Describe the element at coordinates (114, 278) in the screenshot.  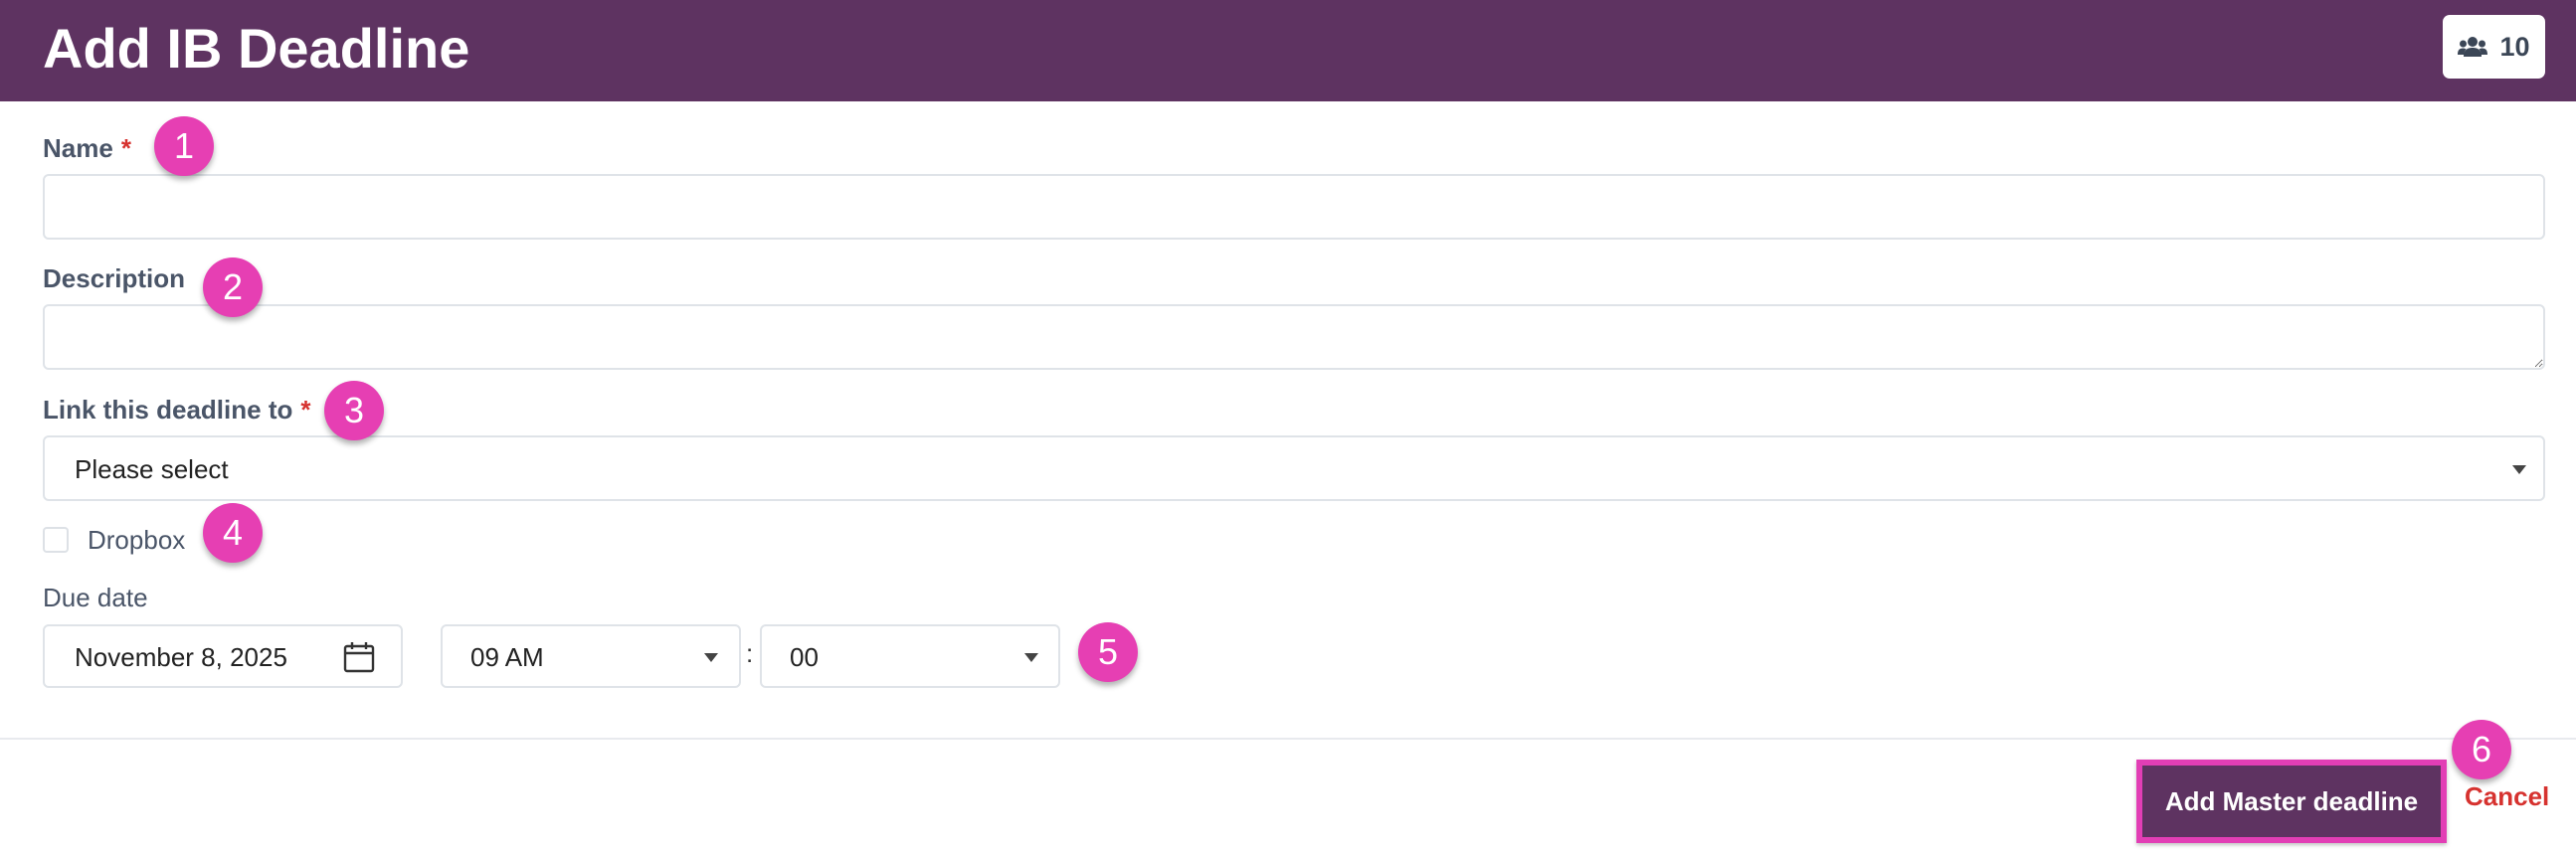
I see `description-label: Description` at that location.